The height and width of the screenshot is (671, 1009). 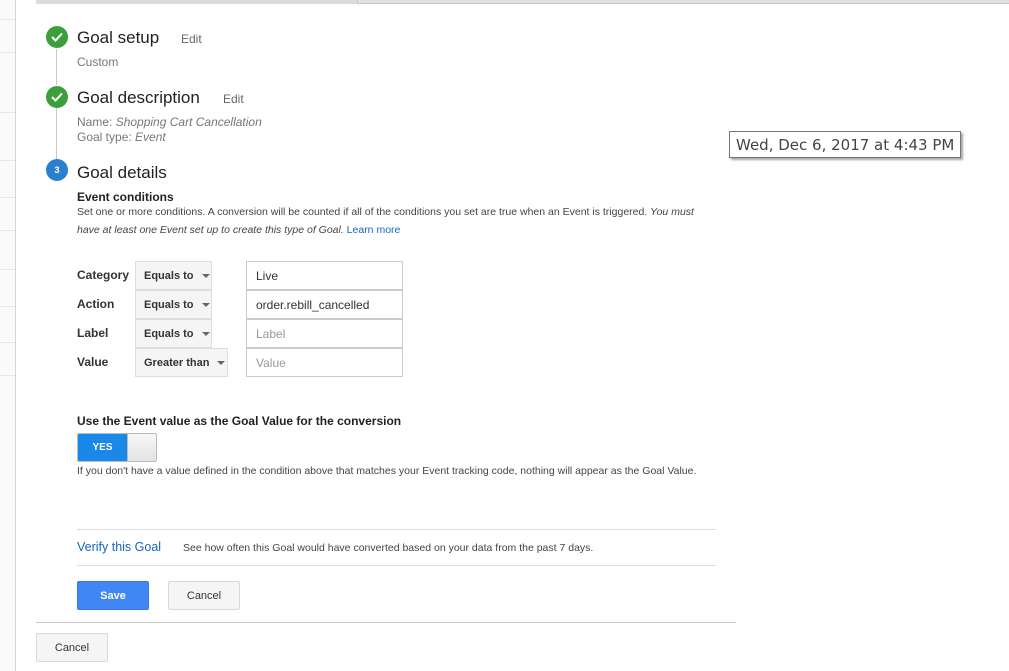 What do you see at coordinates (177, 362) in the screenshot?
I see `operator-value: Greater than` at bounding box center [177, 362].